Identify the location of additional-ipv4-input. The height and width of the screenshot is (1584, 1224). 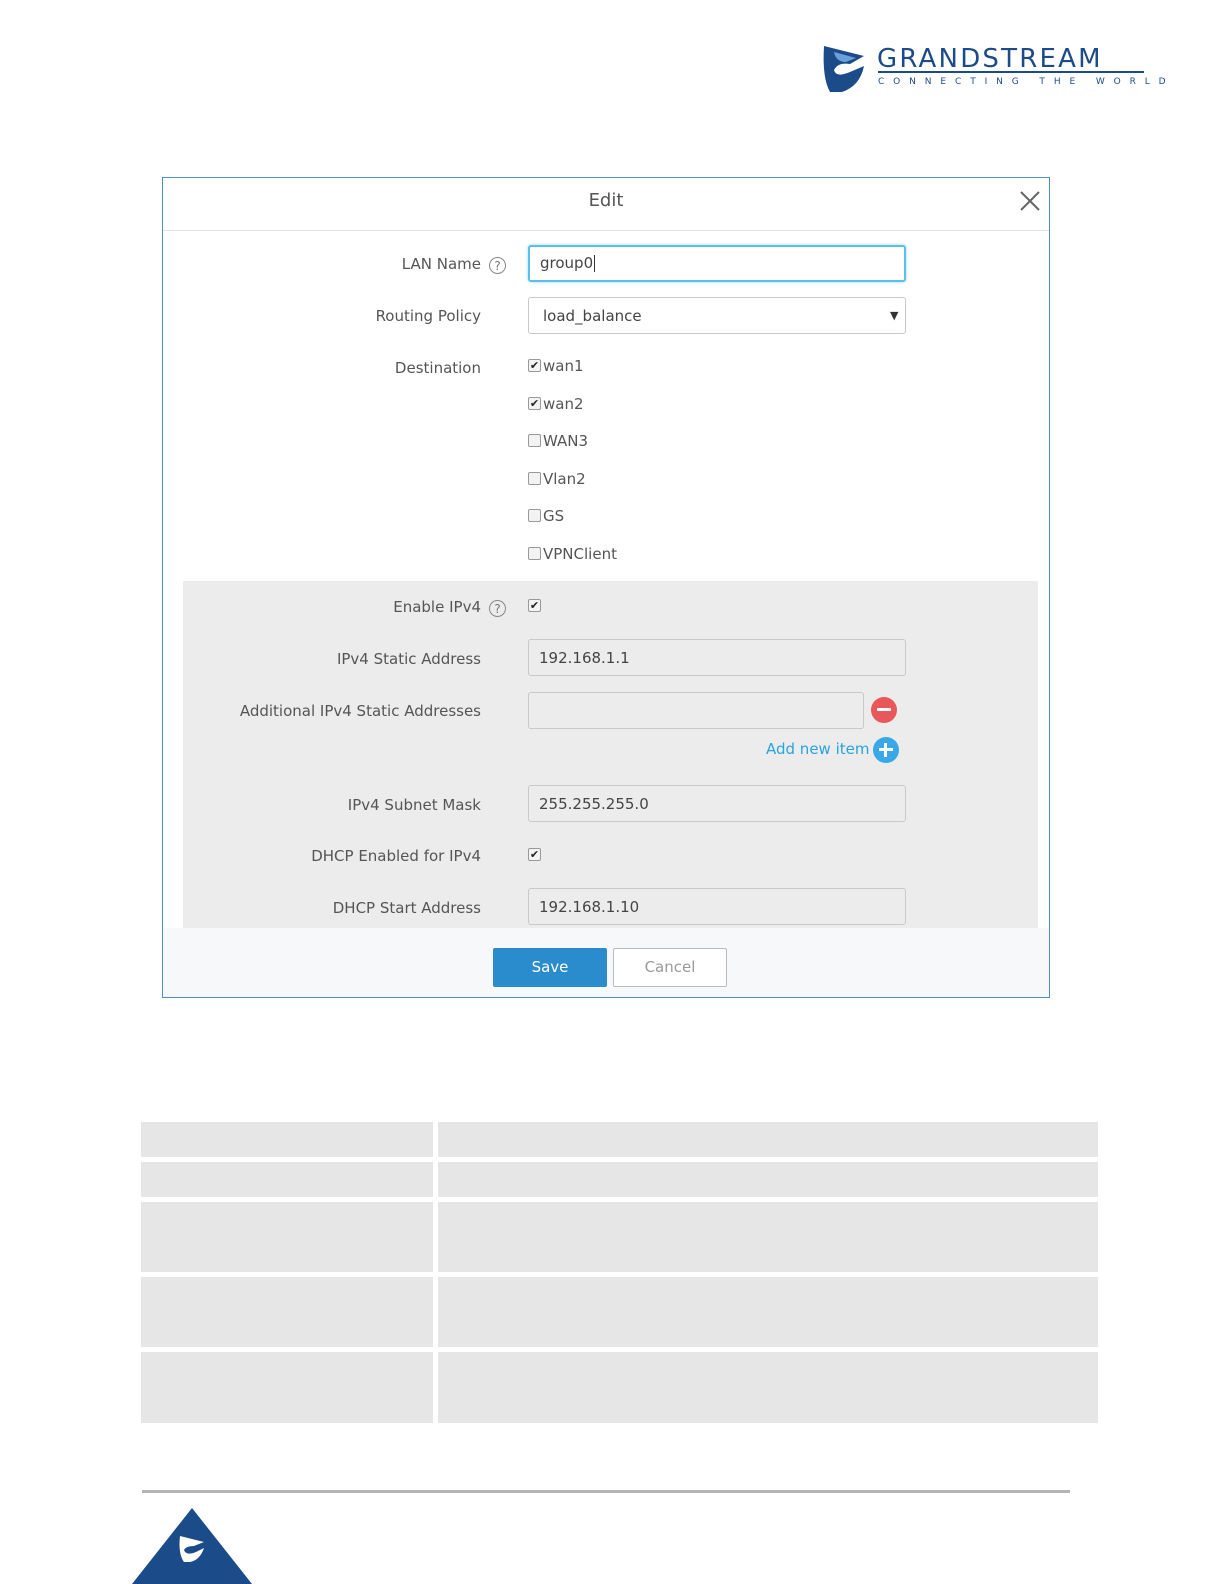
(696, 710).